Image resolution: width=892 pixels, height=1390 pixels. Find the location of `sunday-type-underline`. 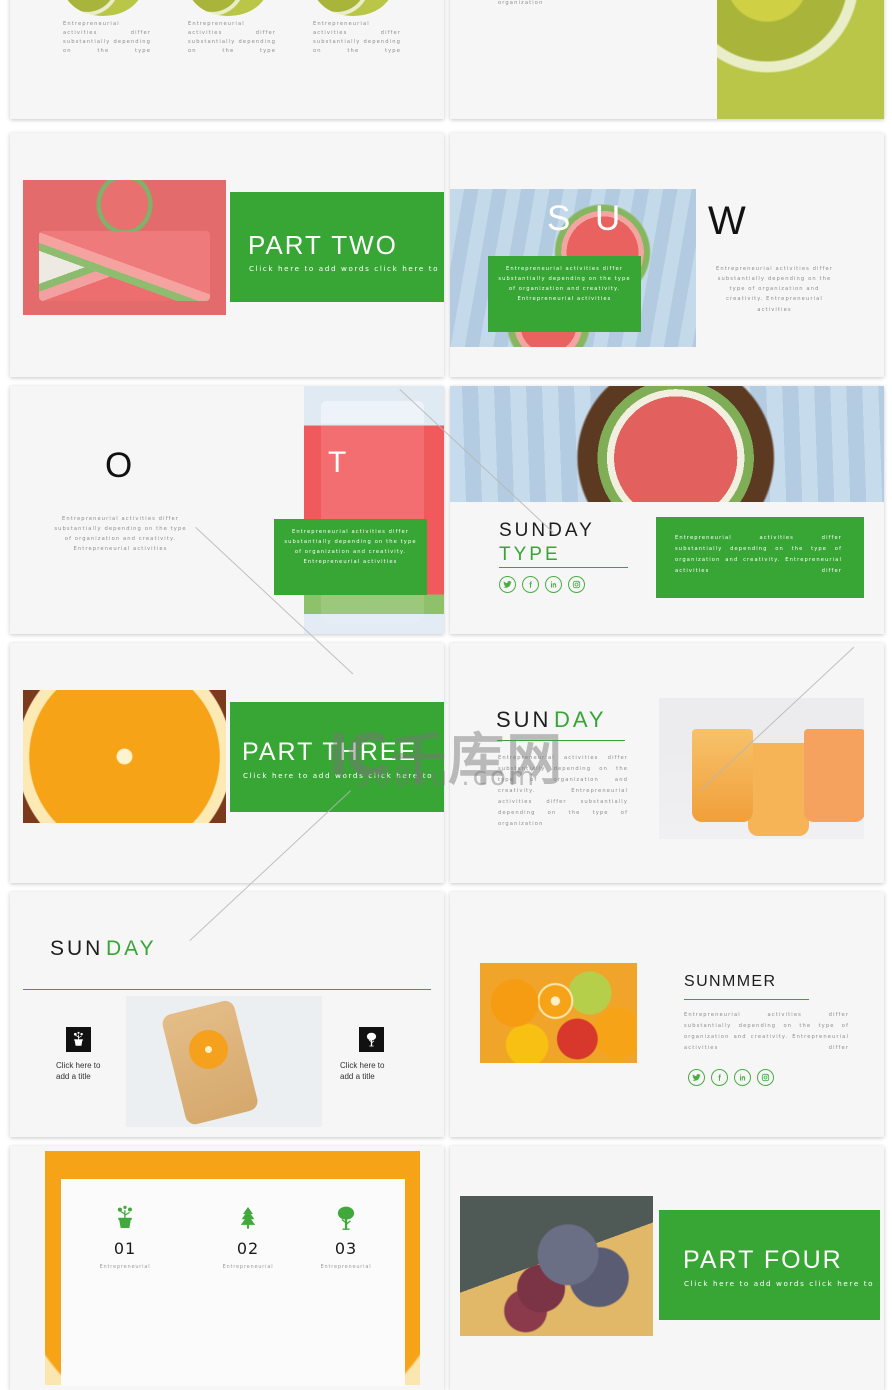

sunday-type-underline is located at coordinates (563, 567).